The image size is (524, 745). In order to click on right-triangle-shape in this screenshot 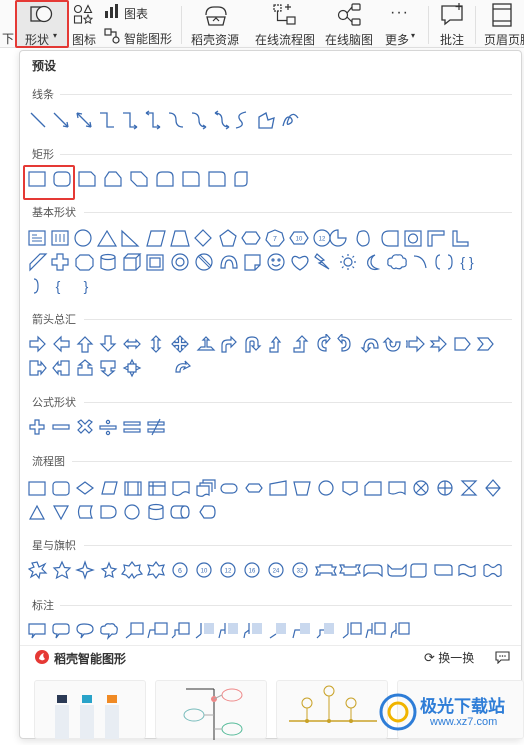, I will do `click(130, 238)`.